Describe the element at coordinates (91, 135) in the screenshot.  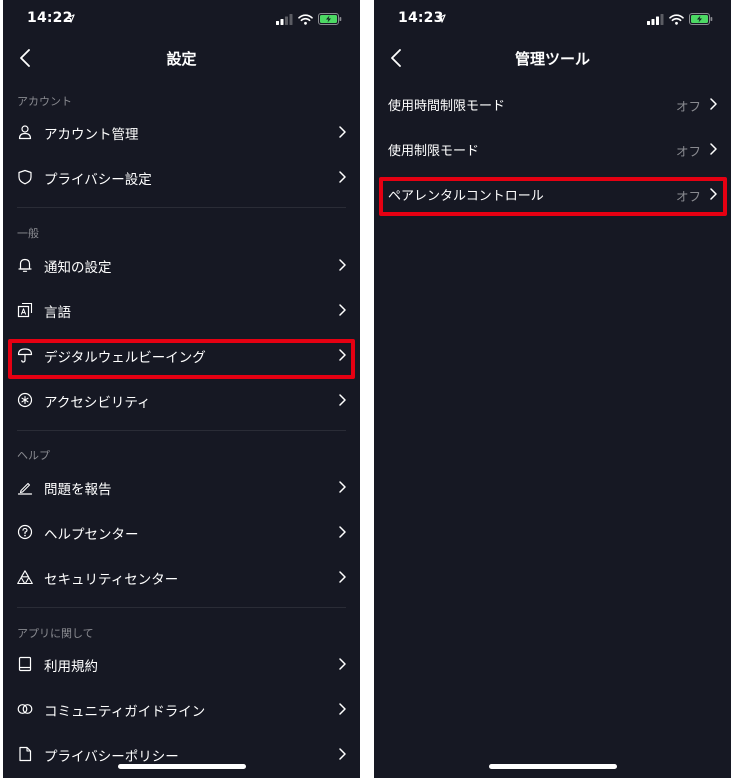
I see `settings-item-label: アカウント管理` at that location.